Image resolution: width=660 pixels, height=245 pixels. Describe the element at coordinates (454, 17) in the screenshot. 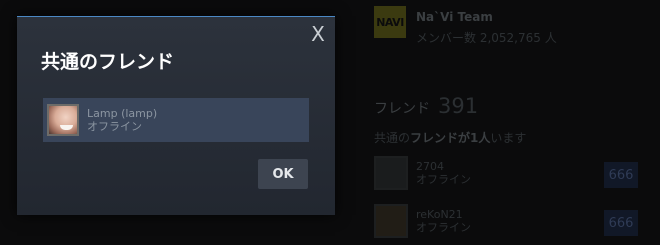

I see `group-name: Na`Vi Team` at that location.